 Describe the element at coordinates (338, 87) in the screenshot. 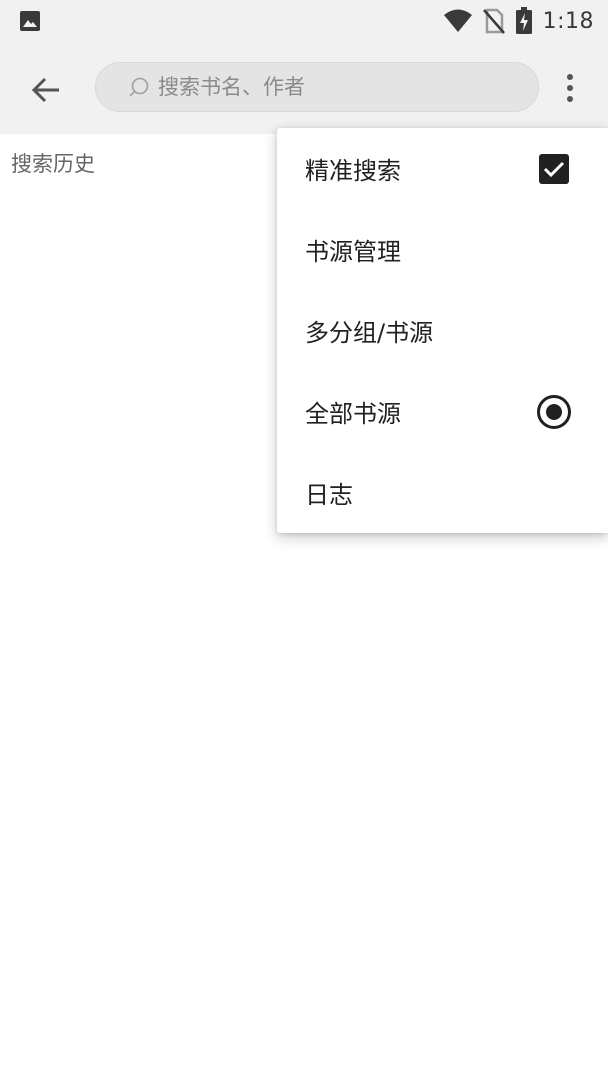

I see `search-input` at that location.